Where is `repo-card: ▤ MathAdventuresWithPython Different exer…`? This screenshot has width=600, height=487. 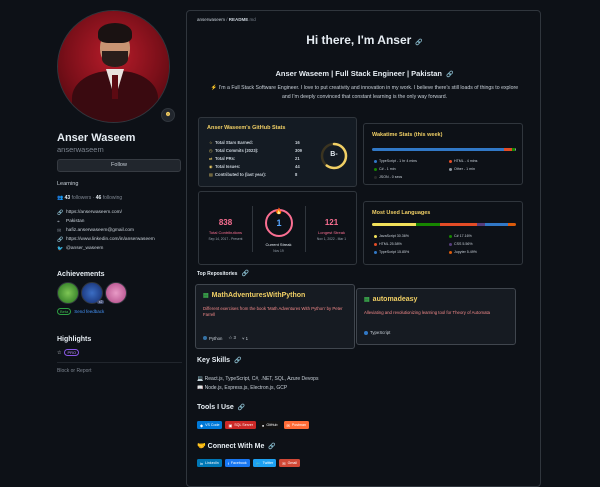
repo-card: ▤ MathAdventuresWithPython Different exer… is located at coordinates (275, 316).